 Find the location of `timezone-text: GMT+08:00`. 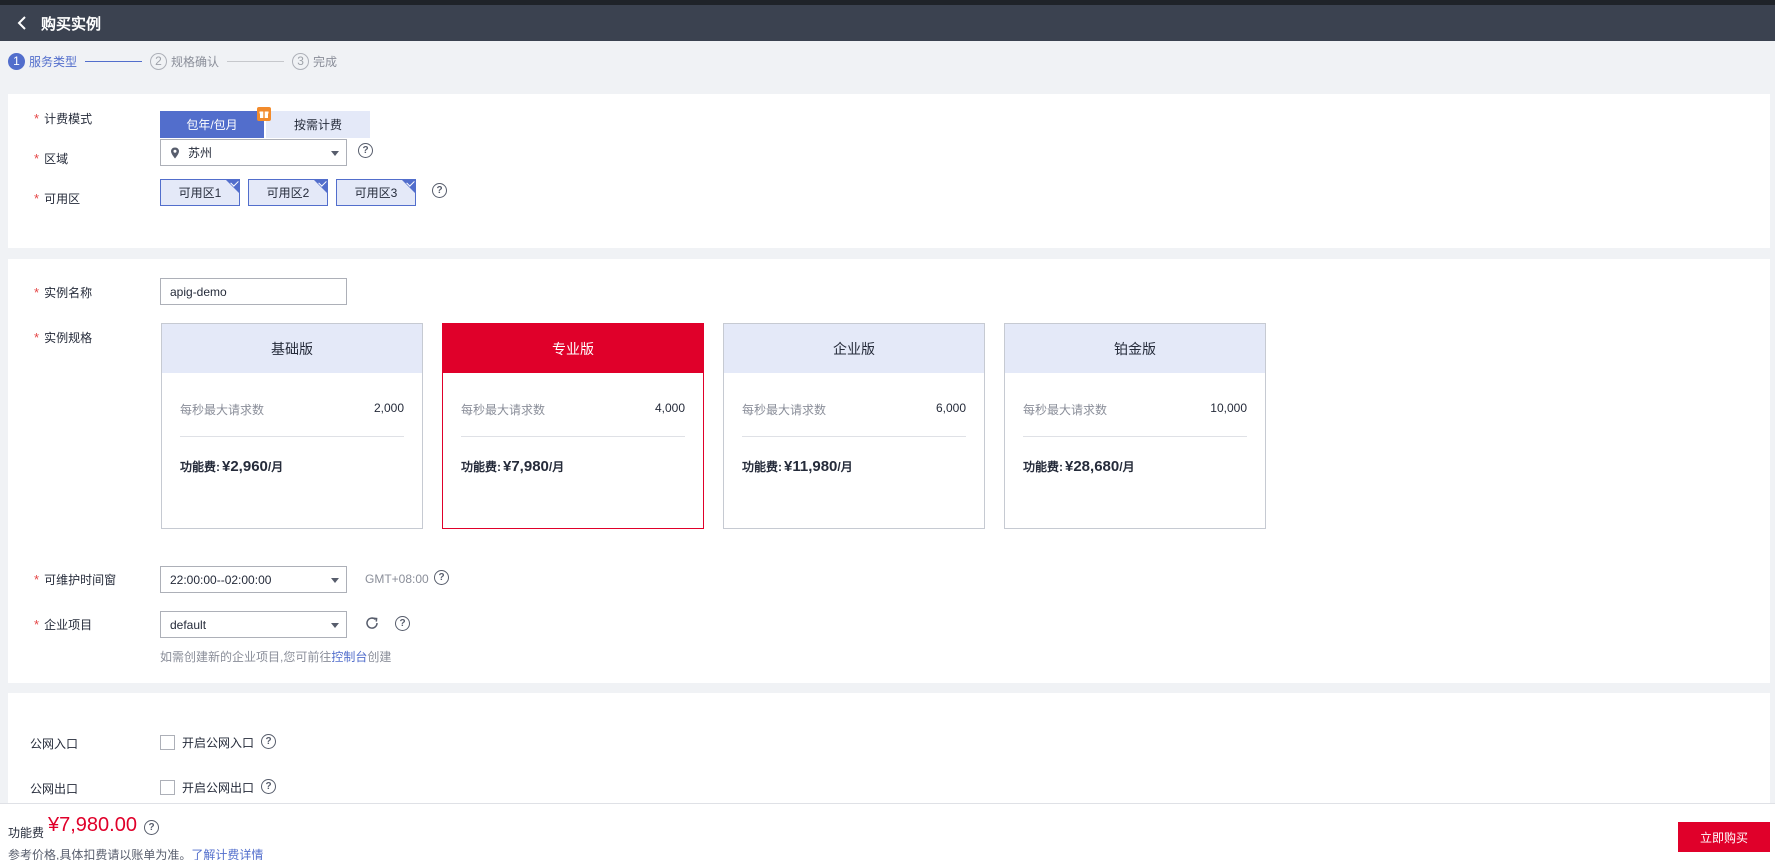

timezone-text: GMT+08:00 is located at coordinates (397, 579).